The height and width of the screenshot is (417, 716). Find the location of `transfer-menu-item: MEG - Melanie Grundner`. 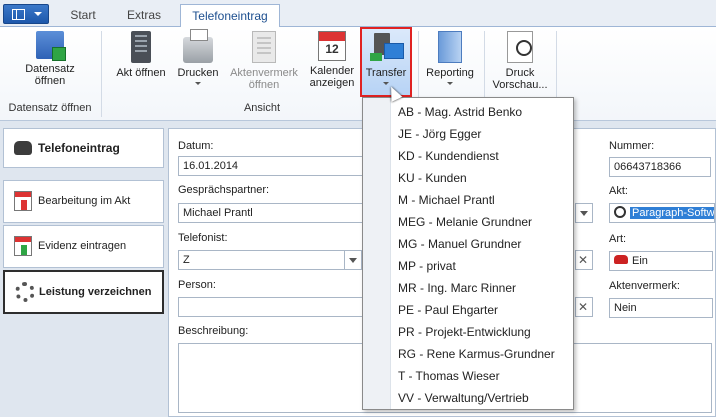

transfer-menu-item: MEG - Melanie Grundner is located at coordinates (465, 222).